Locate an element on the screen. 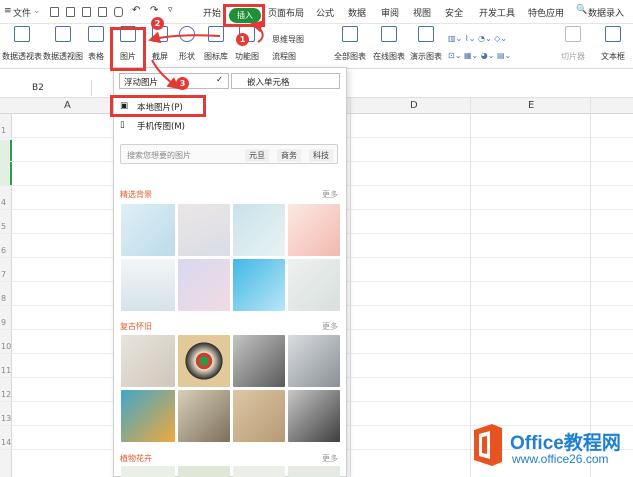 The image size is (633, 477). tab-home: 开始 is located at coordinates (212, 12).